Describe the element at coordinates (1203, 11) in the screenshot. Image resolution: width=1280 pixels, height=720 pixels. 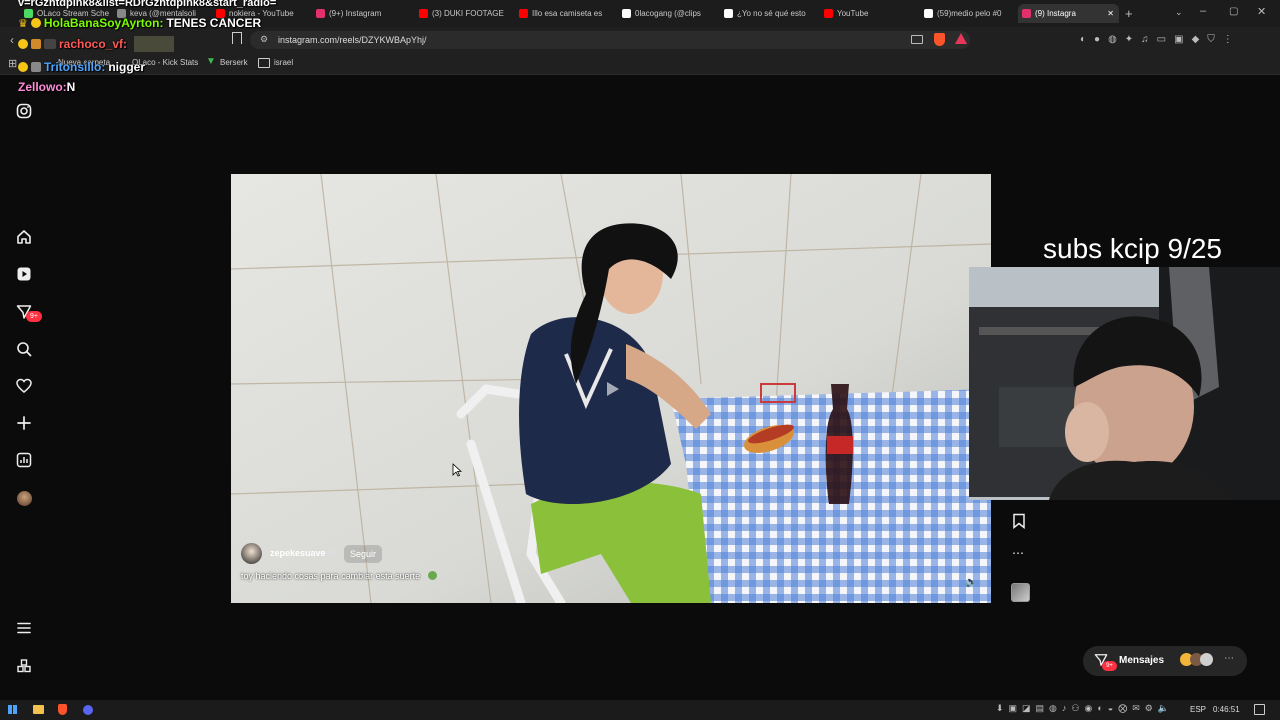
I see `minimize-button: –` at that location.